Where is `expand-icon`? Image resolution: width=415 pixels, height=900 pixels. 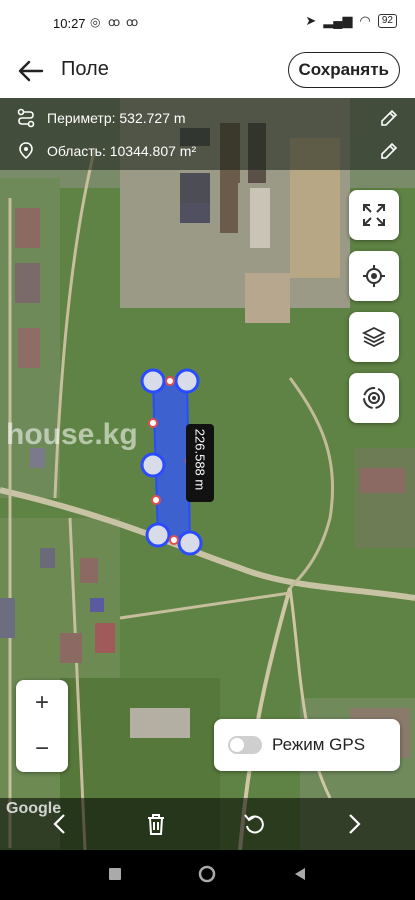 expand-icon is located at coordinates (374, 215).